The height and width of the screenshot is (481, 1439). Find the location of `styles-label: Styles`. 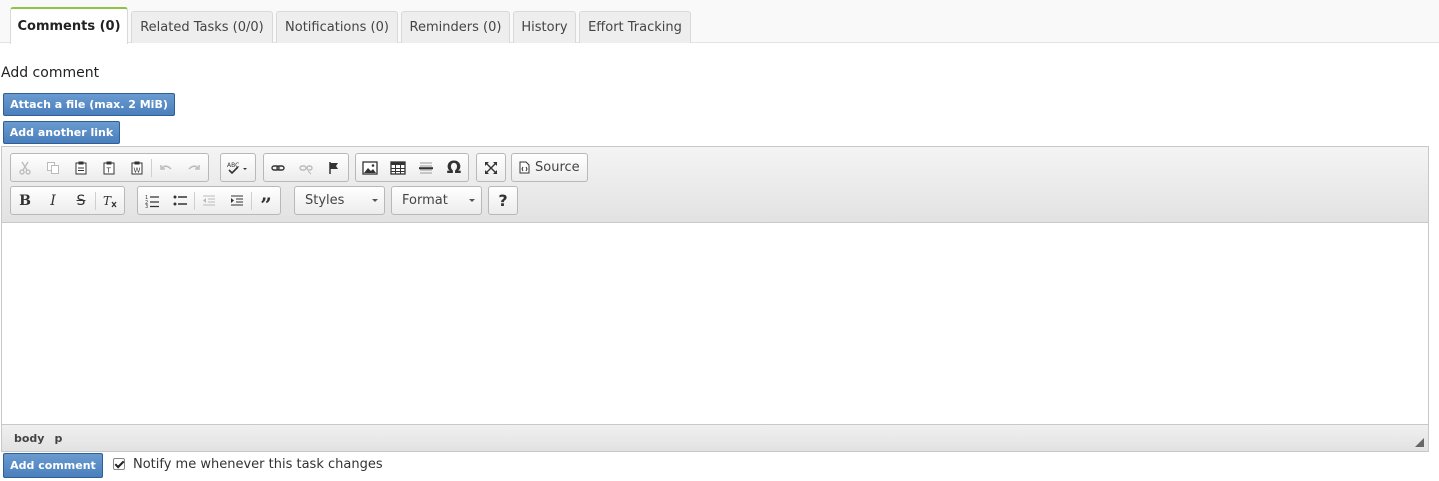

styles-label: Styles is located at coordinates (325, 200).